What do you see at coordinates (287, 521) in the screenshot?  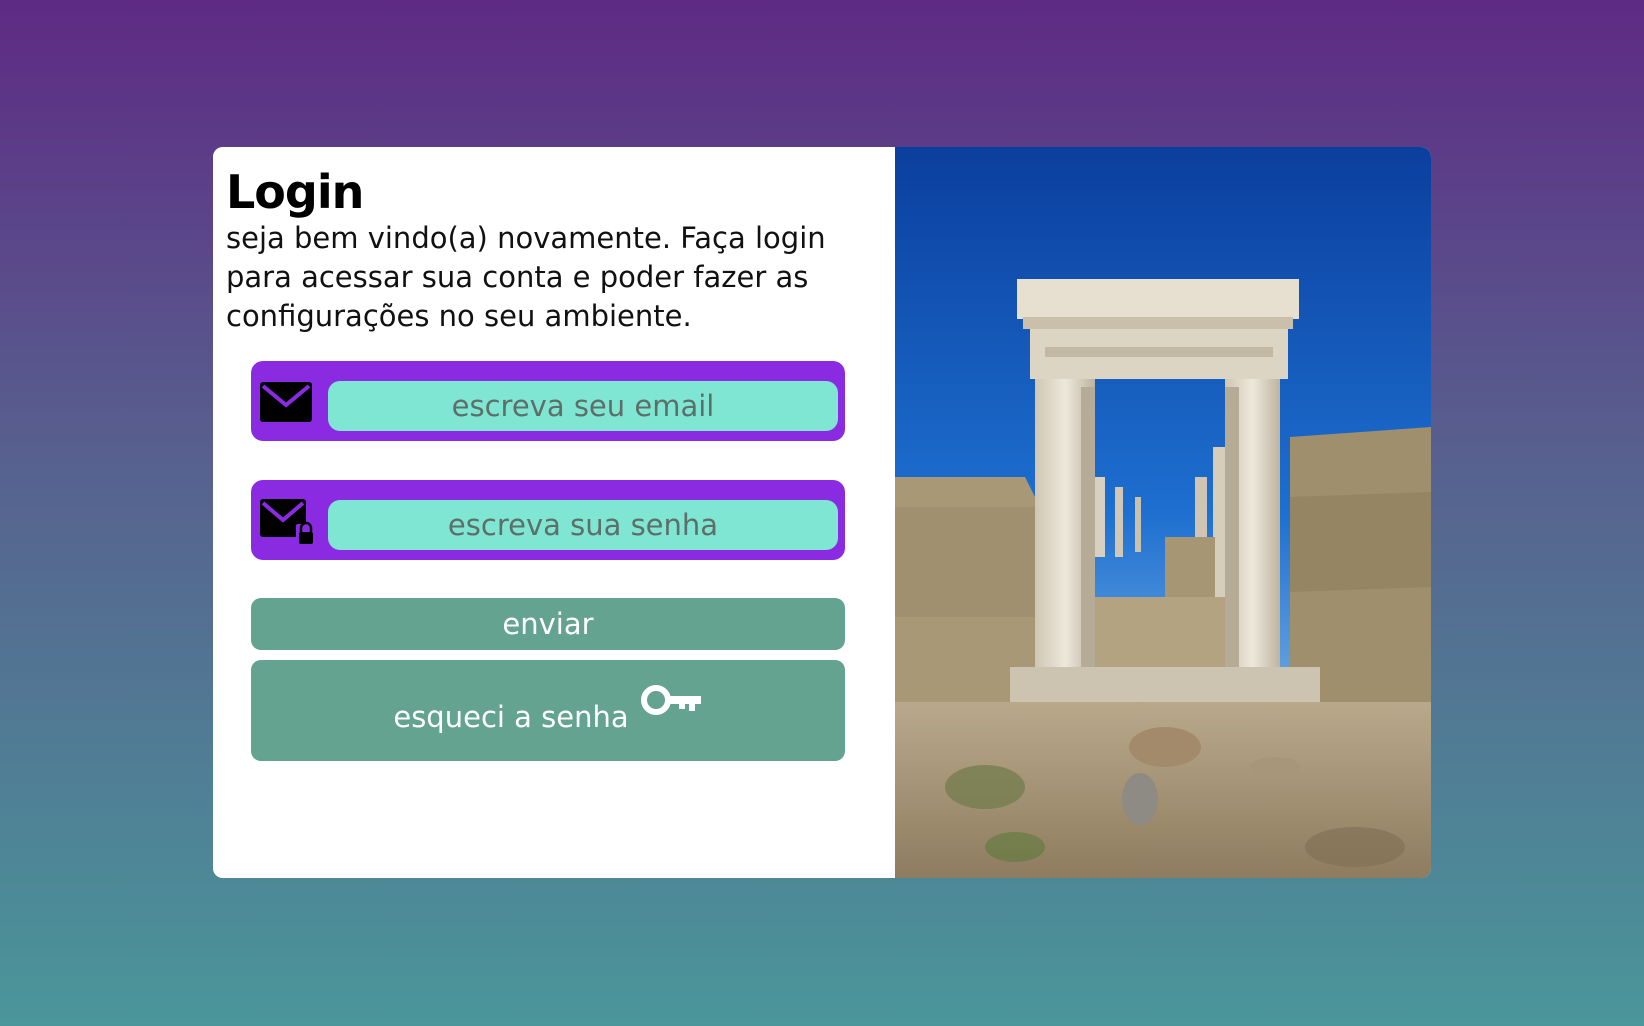 I see `envelope-lock-icon` at bounding box center [287, 521].